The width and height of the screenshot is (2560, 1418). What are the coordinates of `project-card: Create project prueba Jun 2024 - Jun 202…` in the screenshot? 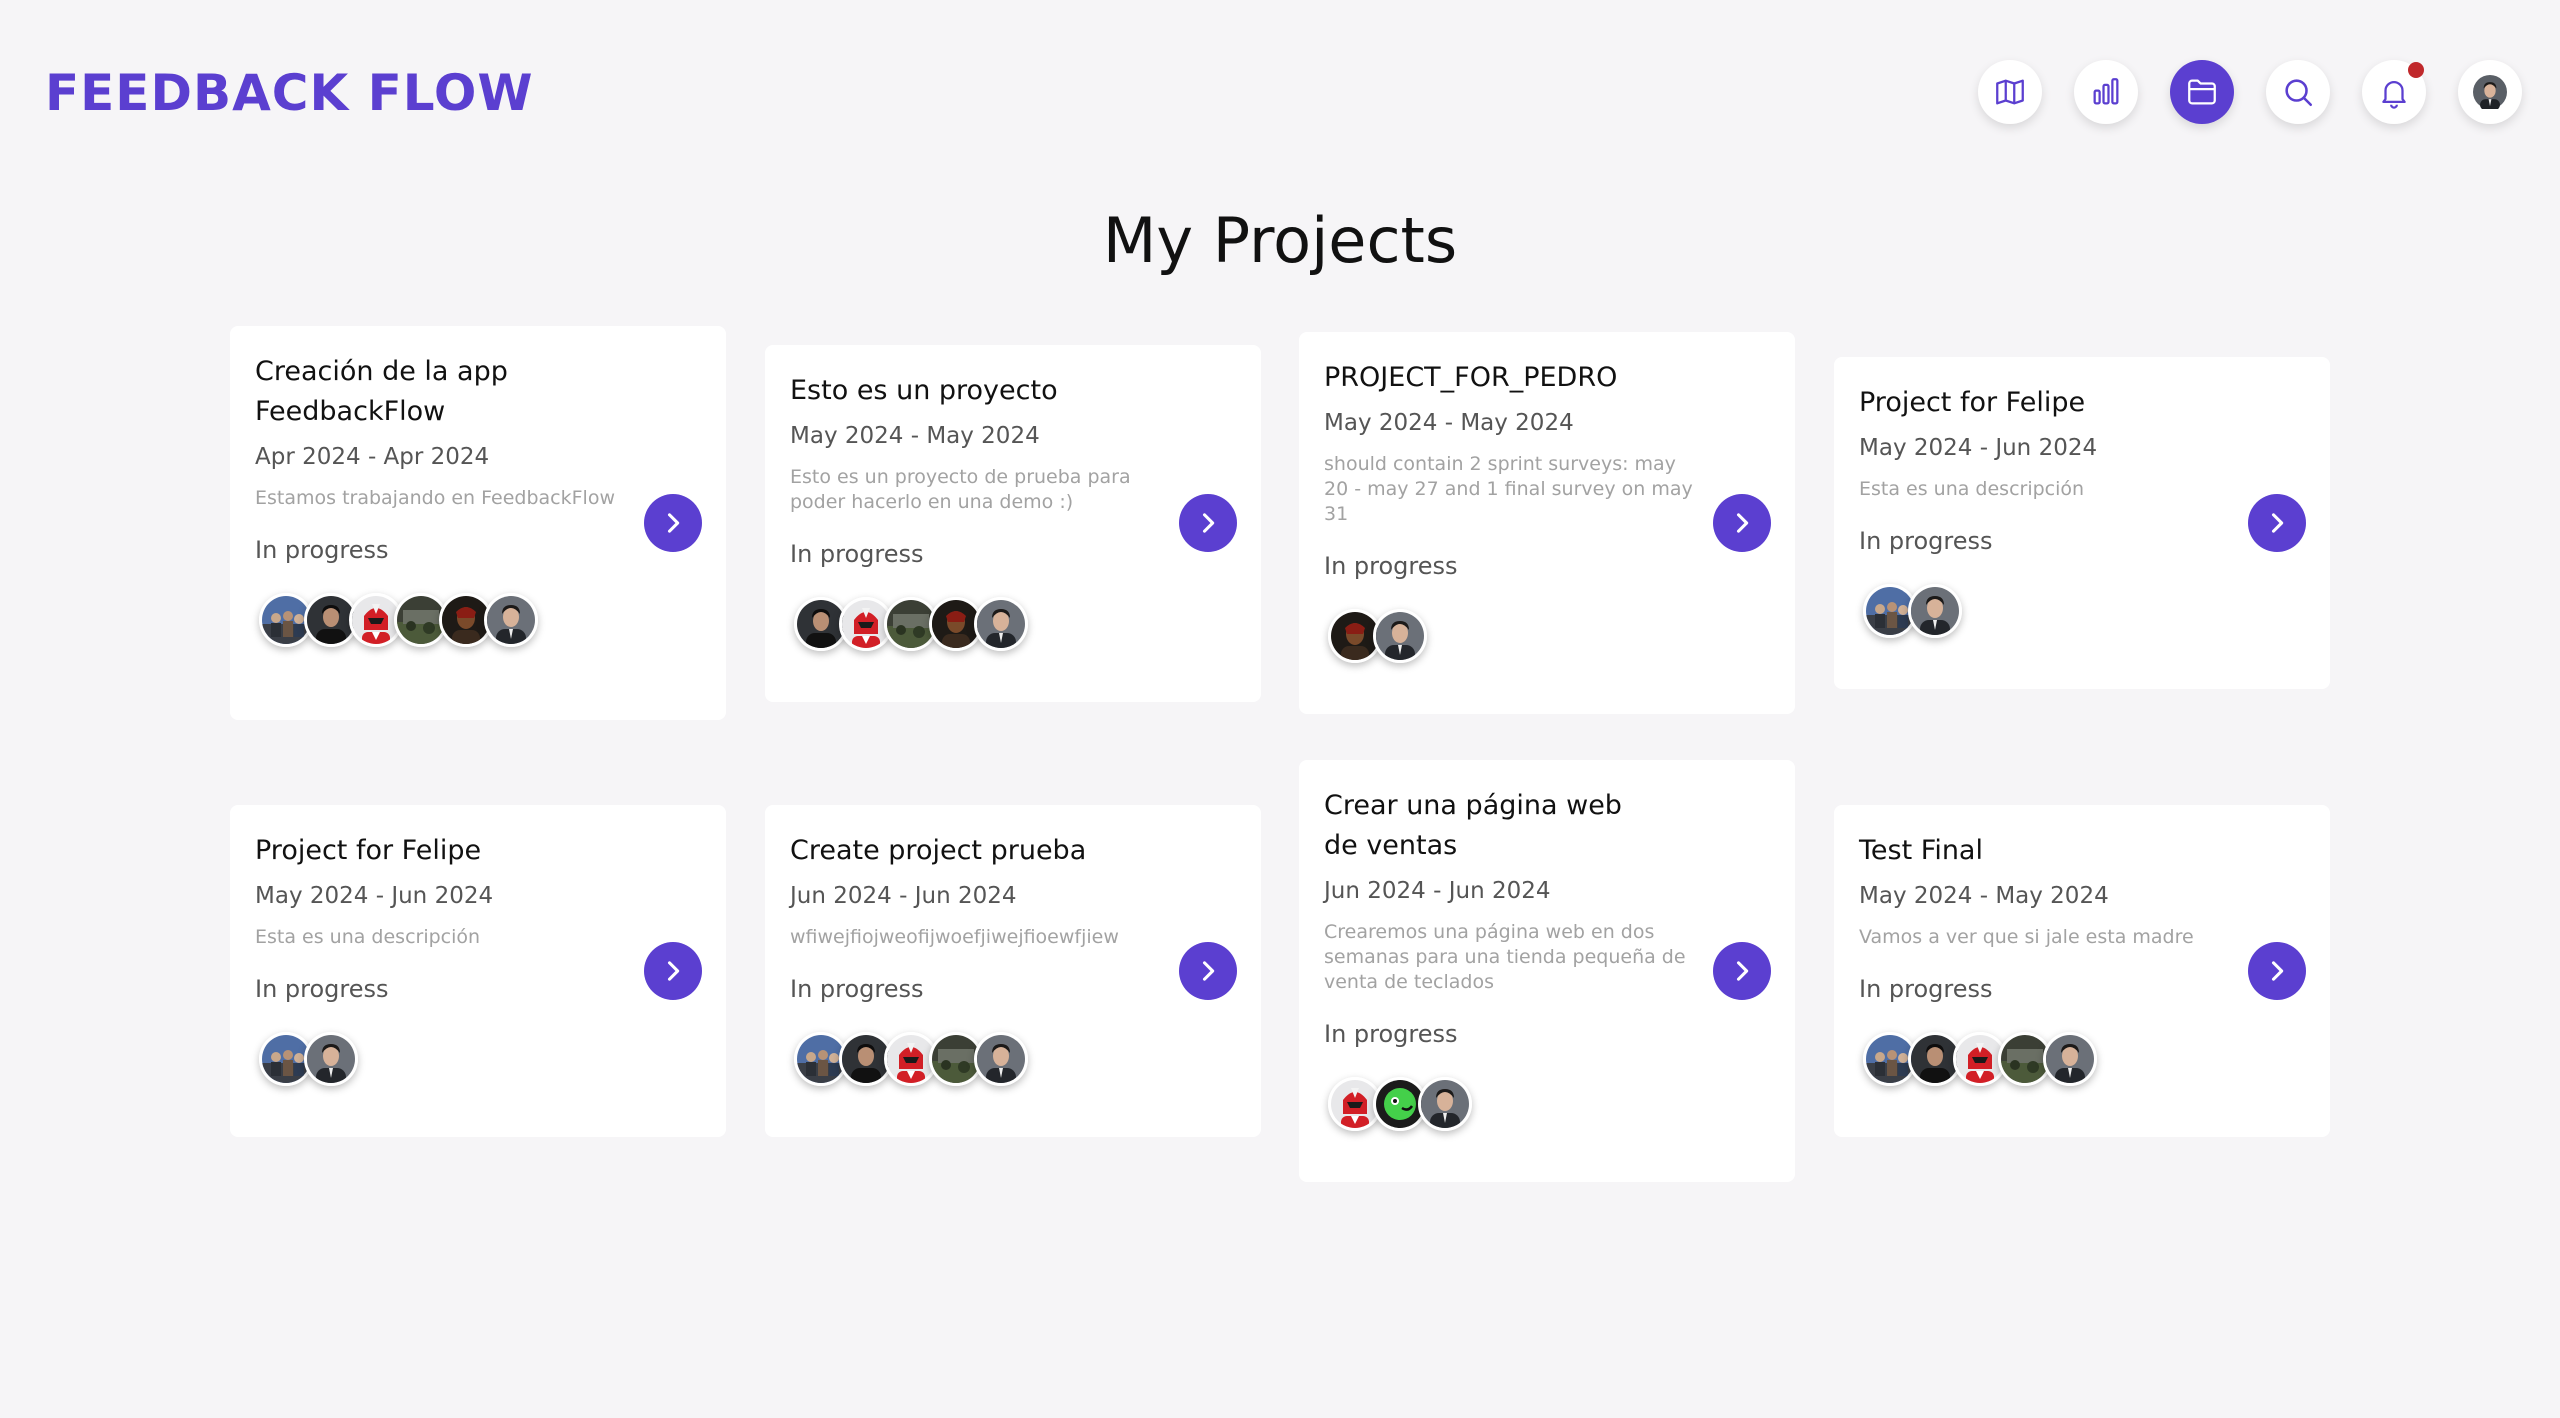 It's located at (1013, 971).